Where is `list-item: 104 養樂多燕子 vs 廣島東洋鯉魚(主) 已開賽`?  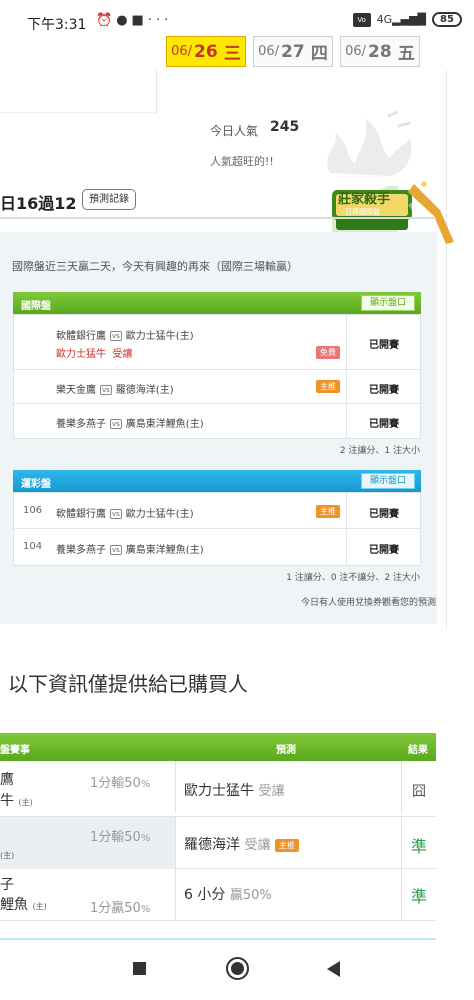 list-item: 104 養樂多燕子 vs 廣島東洋鯉魚(主) 已開賽 is located at coordinates (217, 547).